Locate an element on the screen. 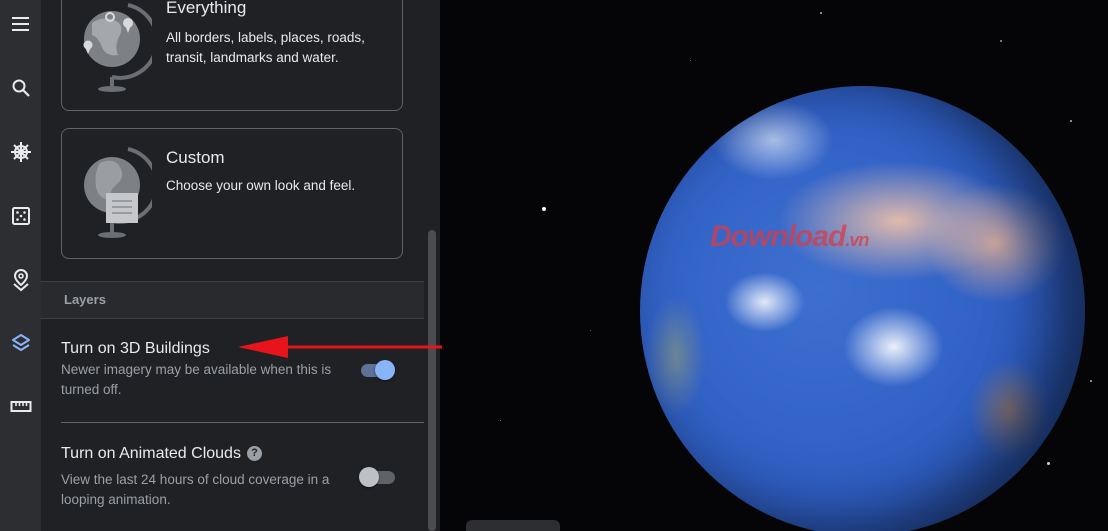 This screenshot has height=531, width=1108. search-icon is located at coordinates (21, 88).